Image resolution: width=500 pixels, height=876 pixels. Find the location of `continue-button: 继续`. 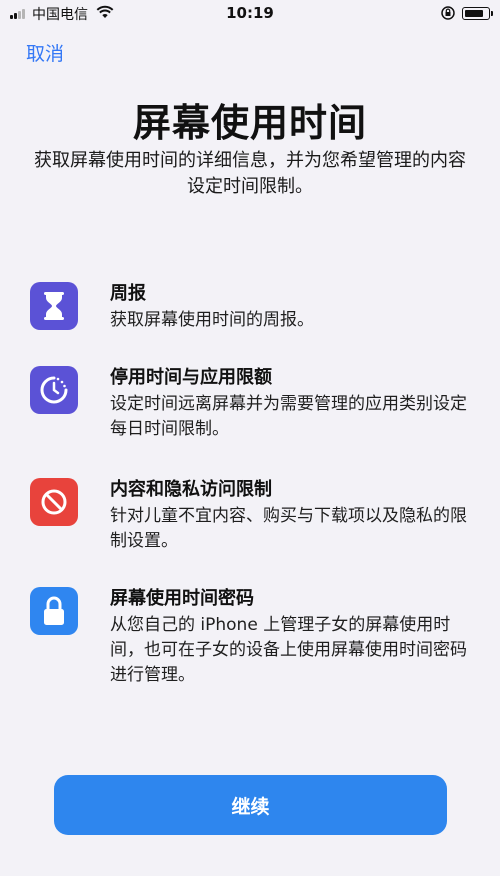

continue-button: 继续 is located at coordinates (250, 805).